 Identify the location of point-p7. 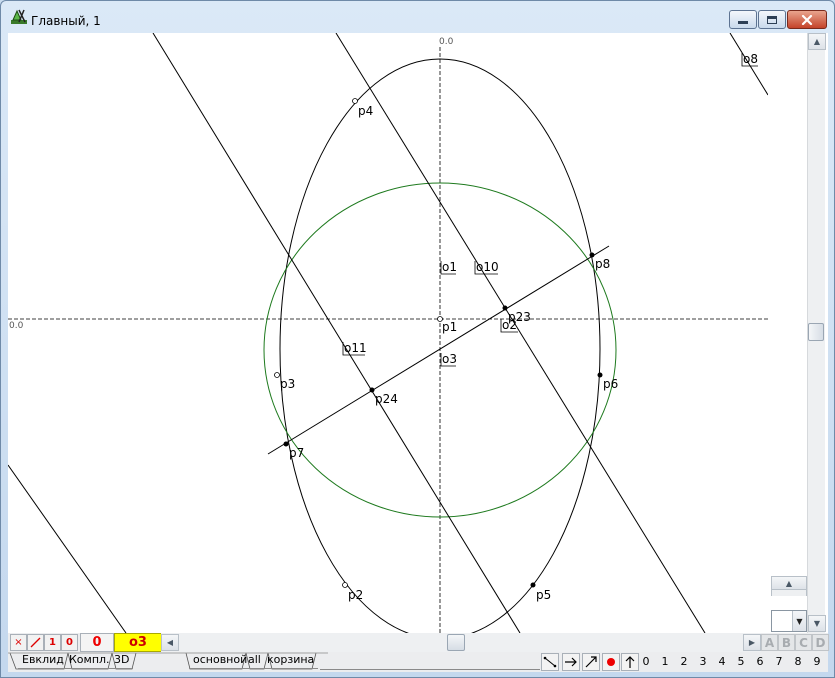
(286, 444).